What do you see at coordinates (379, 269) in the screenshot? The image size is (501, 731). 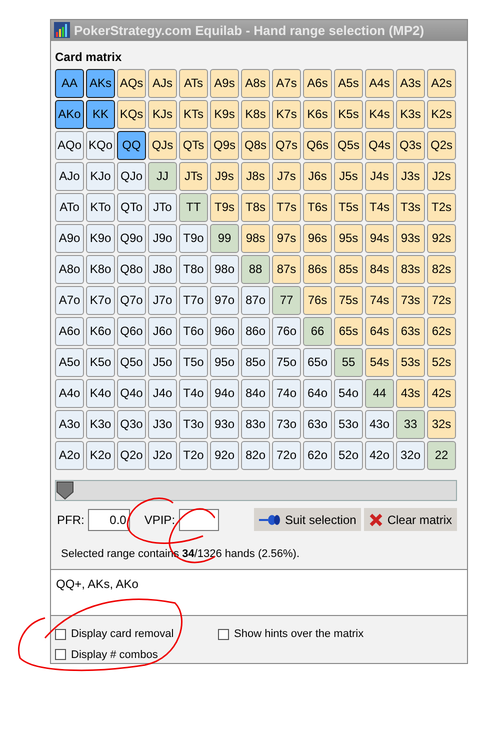 I see `hand-cell: 84s` at bounding box center [379, 269].